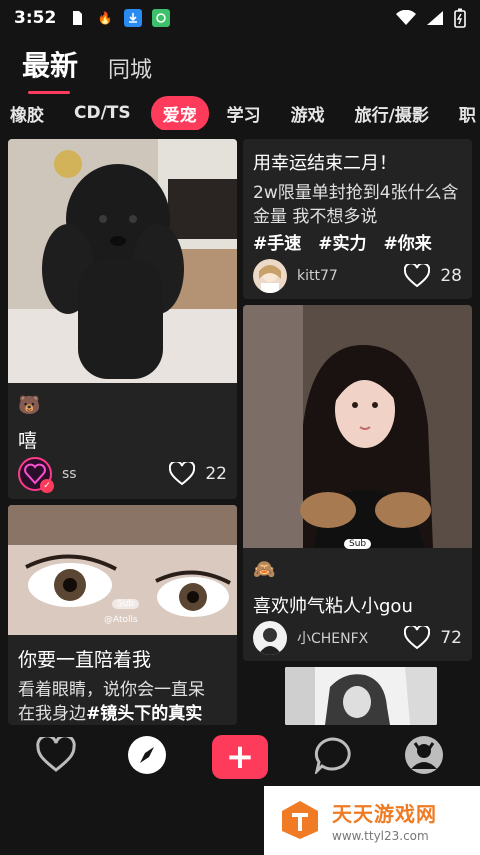 The height and width of the screenshot is (855, 480). Describe the element at coordinates (133, 18) in the screenshot. I see `download-app-icon` at that location.